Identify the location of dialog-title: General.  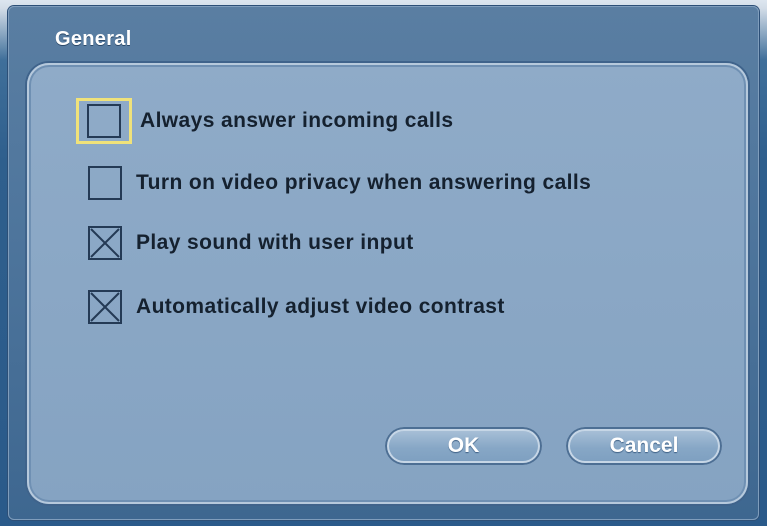
(93, 39).